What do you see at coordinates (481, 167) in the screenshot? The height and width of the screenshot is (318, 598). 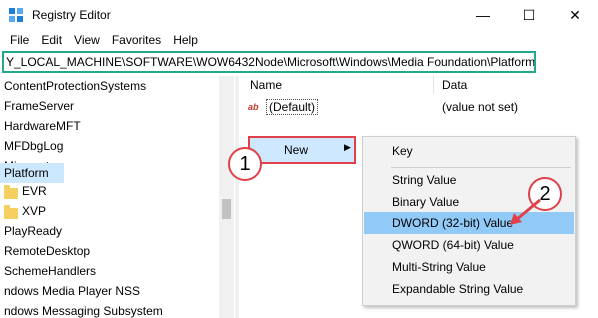 I see `submenu-separator` at bounding box center [481, 167].